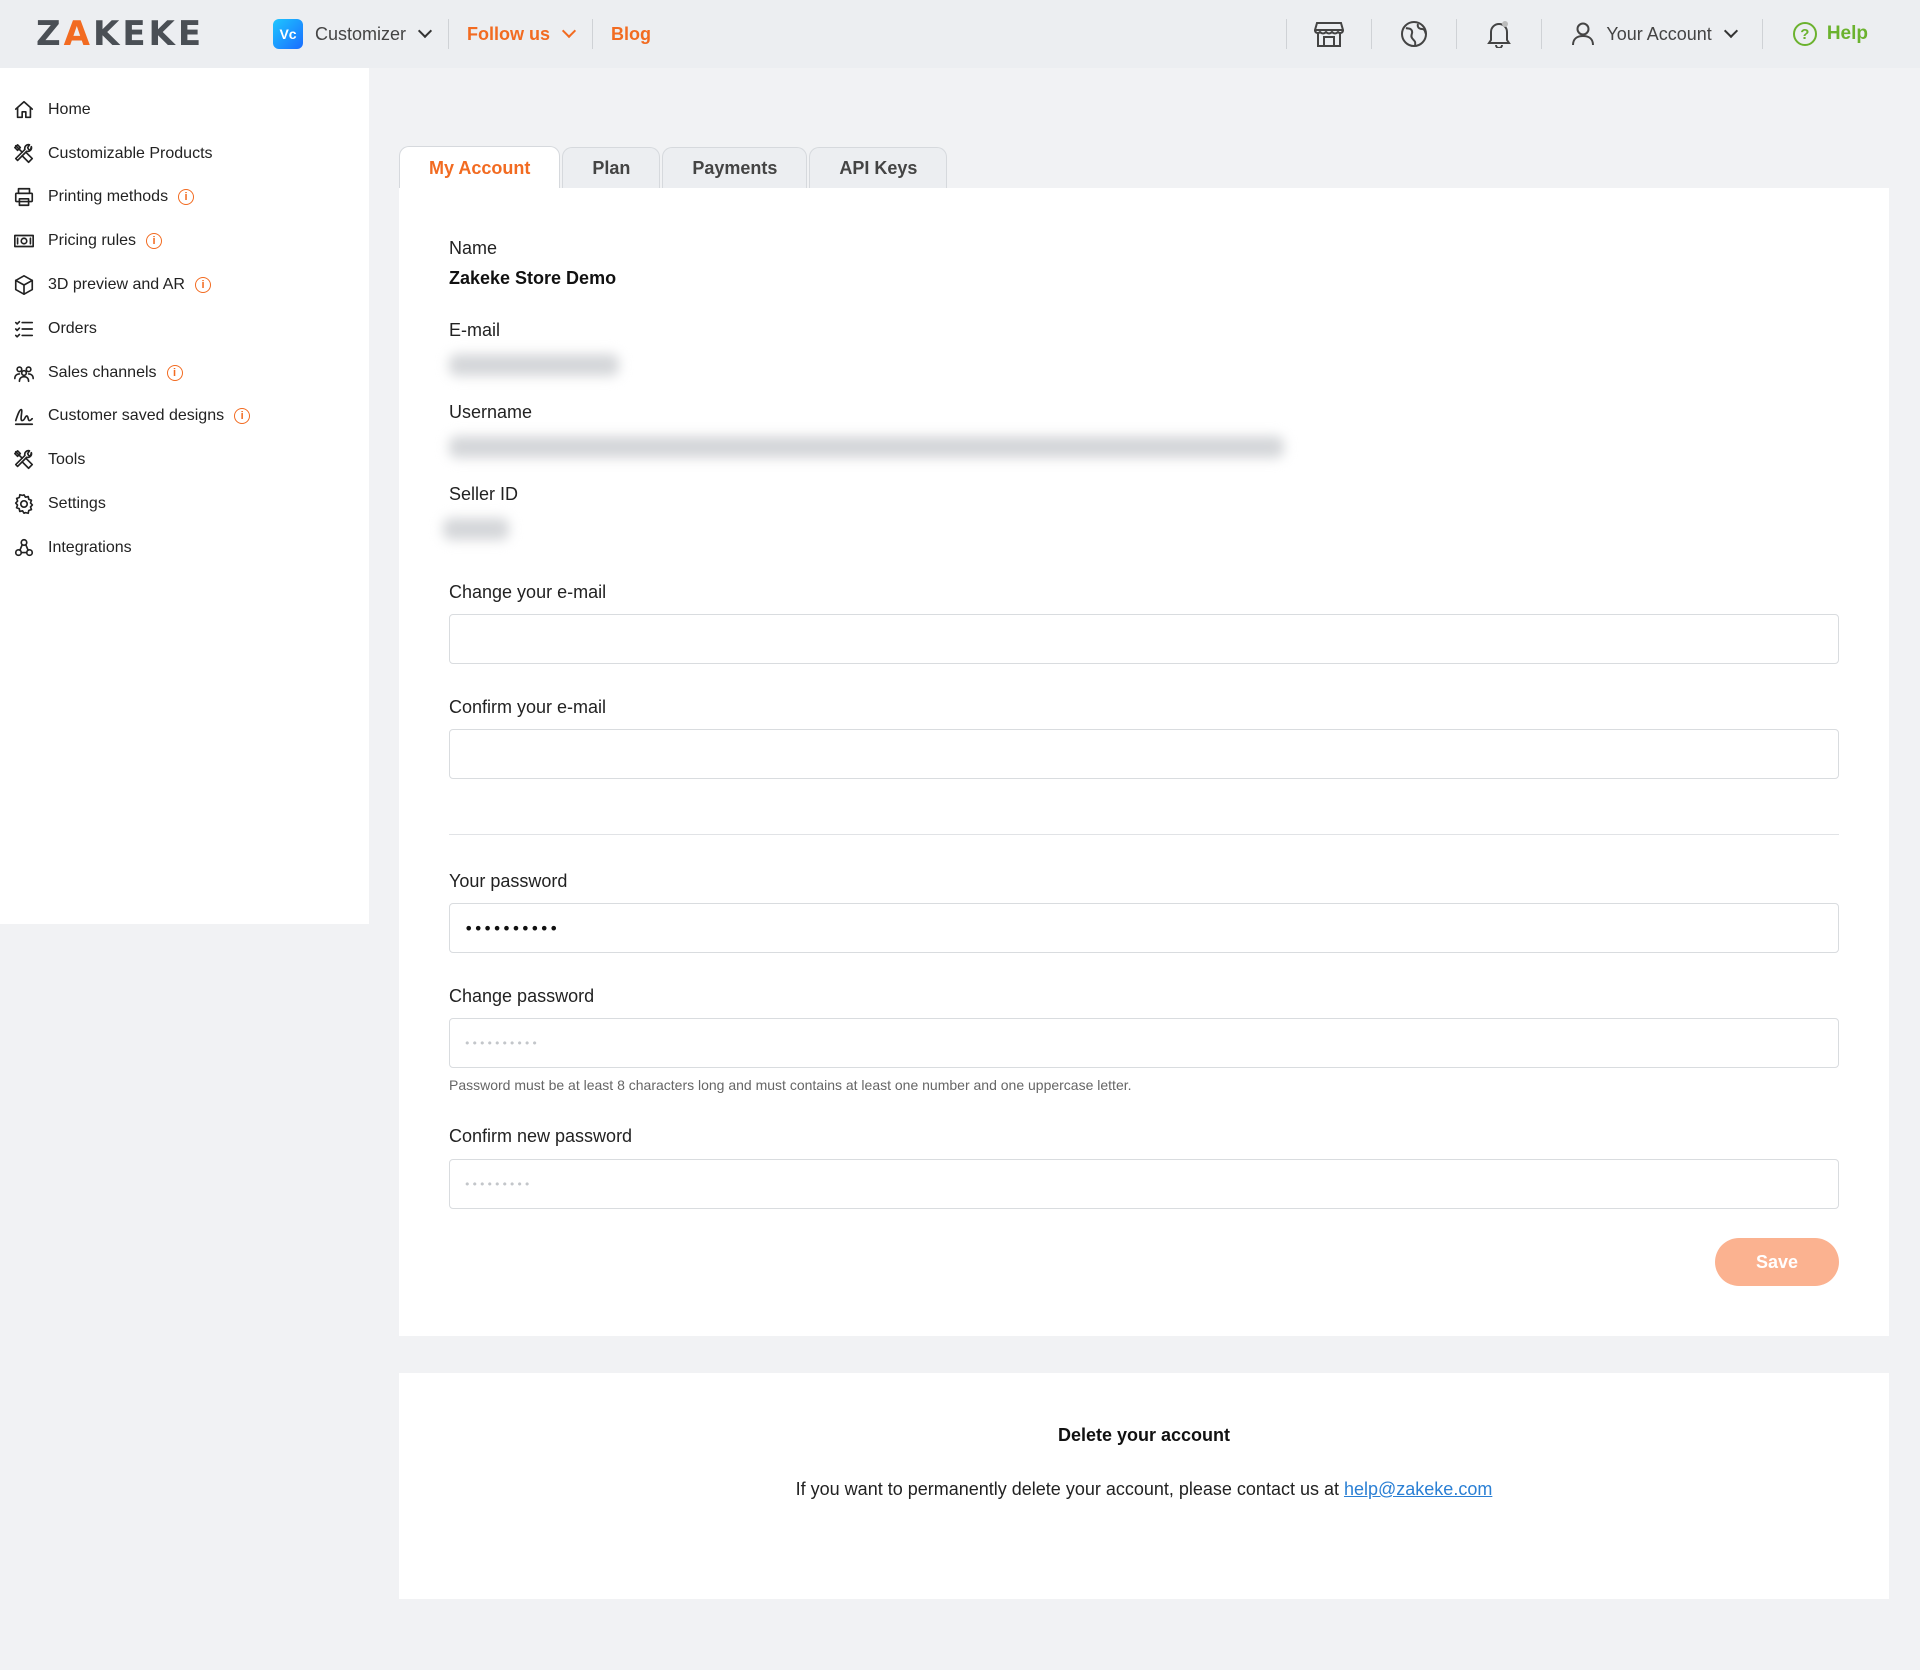 The width and height of the screenshot is (1920, 1670). Describe the element at coordinates (136, 416) in the screenshot. I see `sidebar-item-label: Customer saved designs` at that location.